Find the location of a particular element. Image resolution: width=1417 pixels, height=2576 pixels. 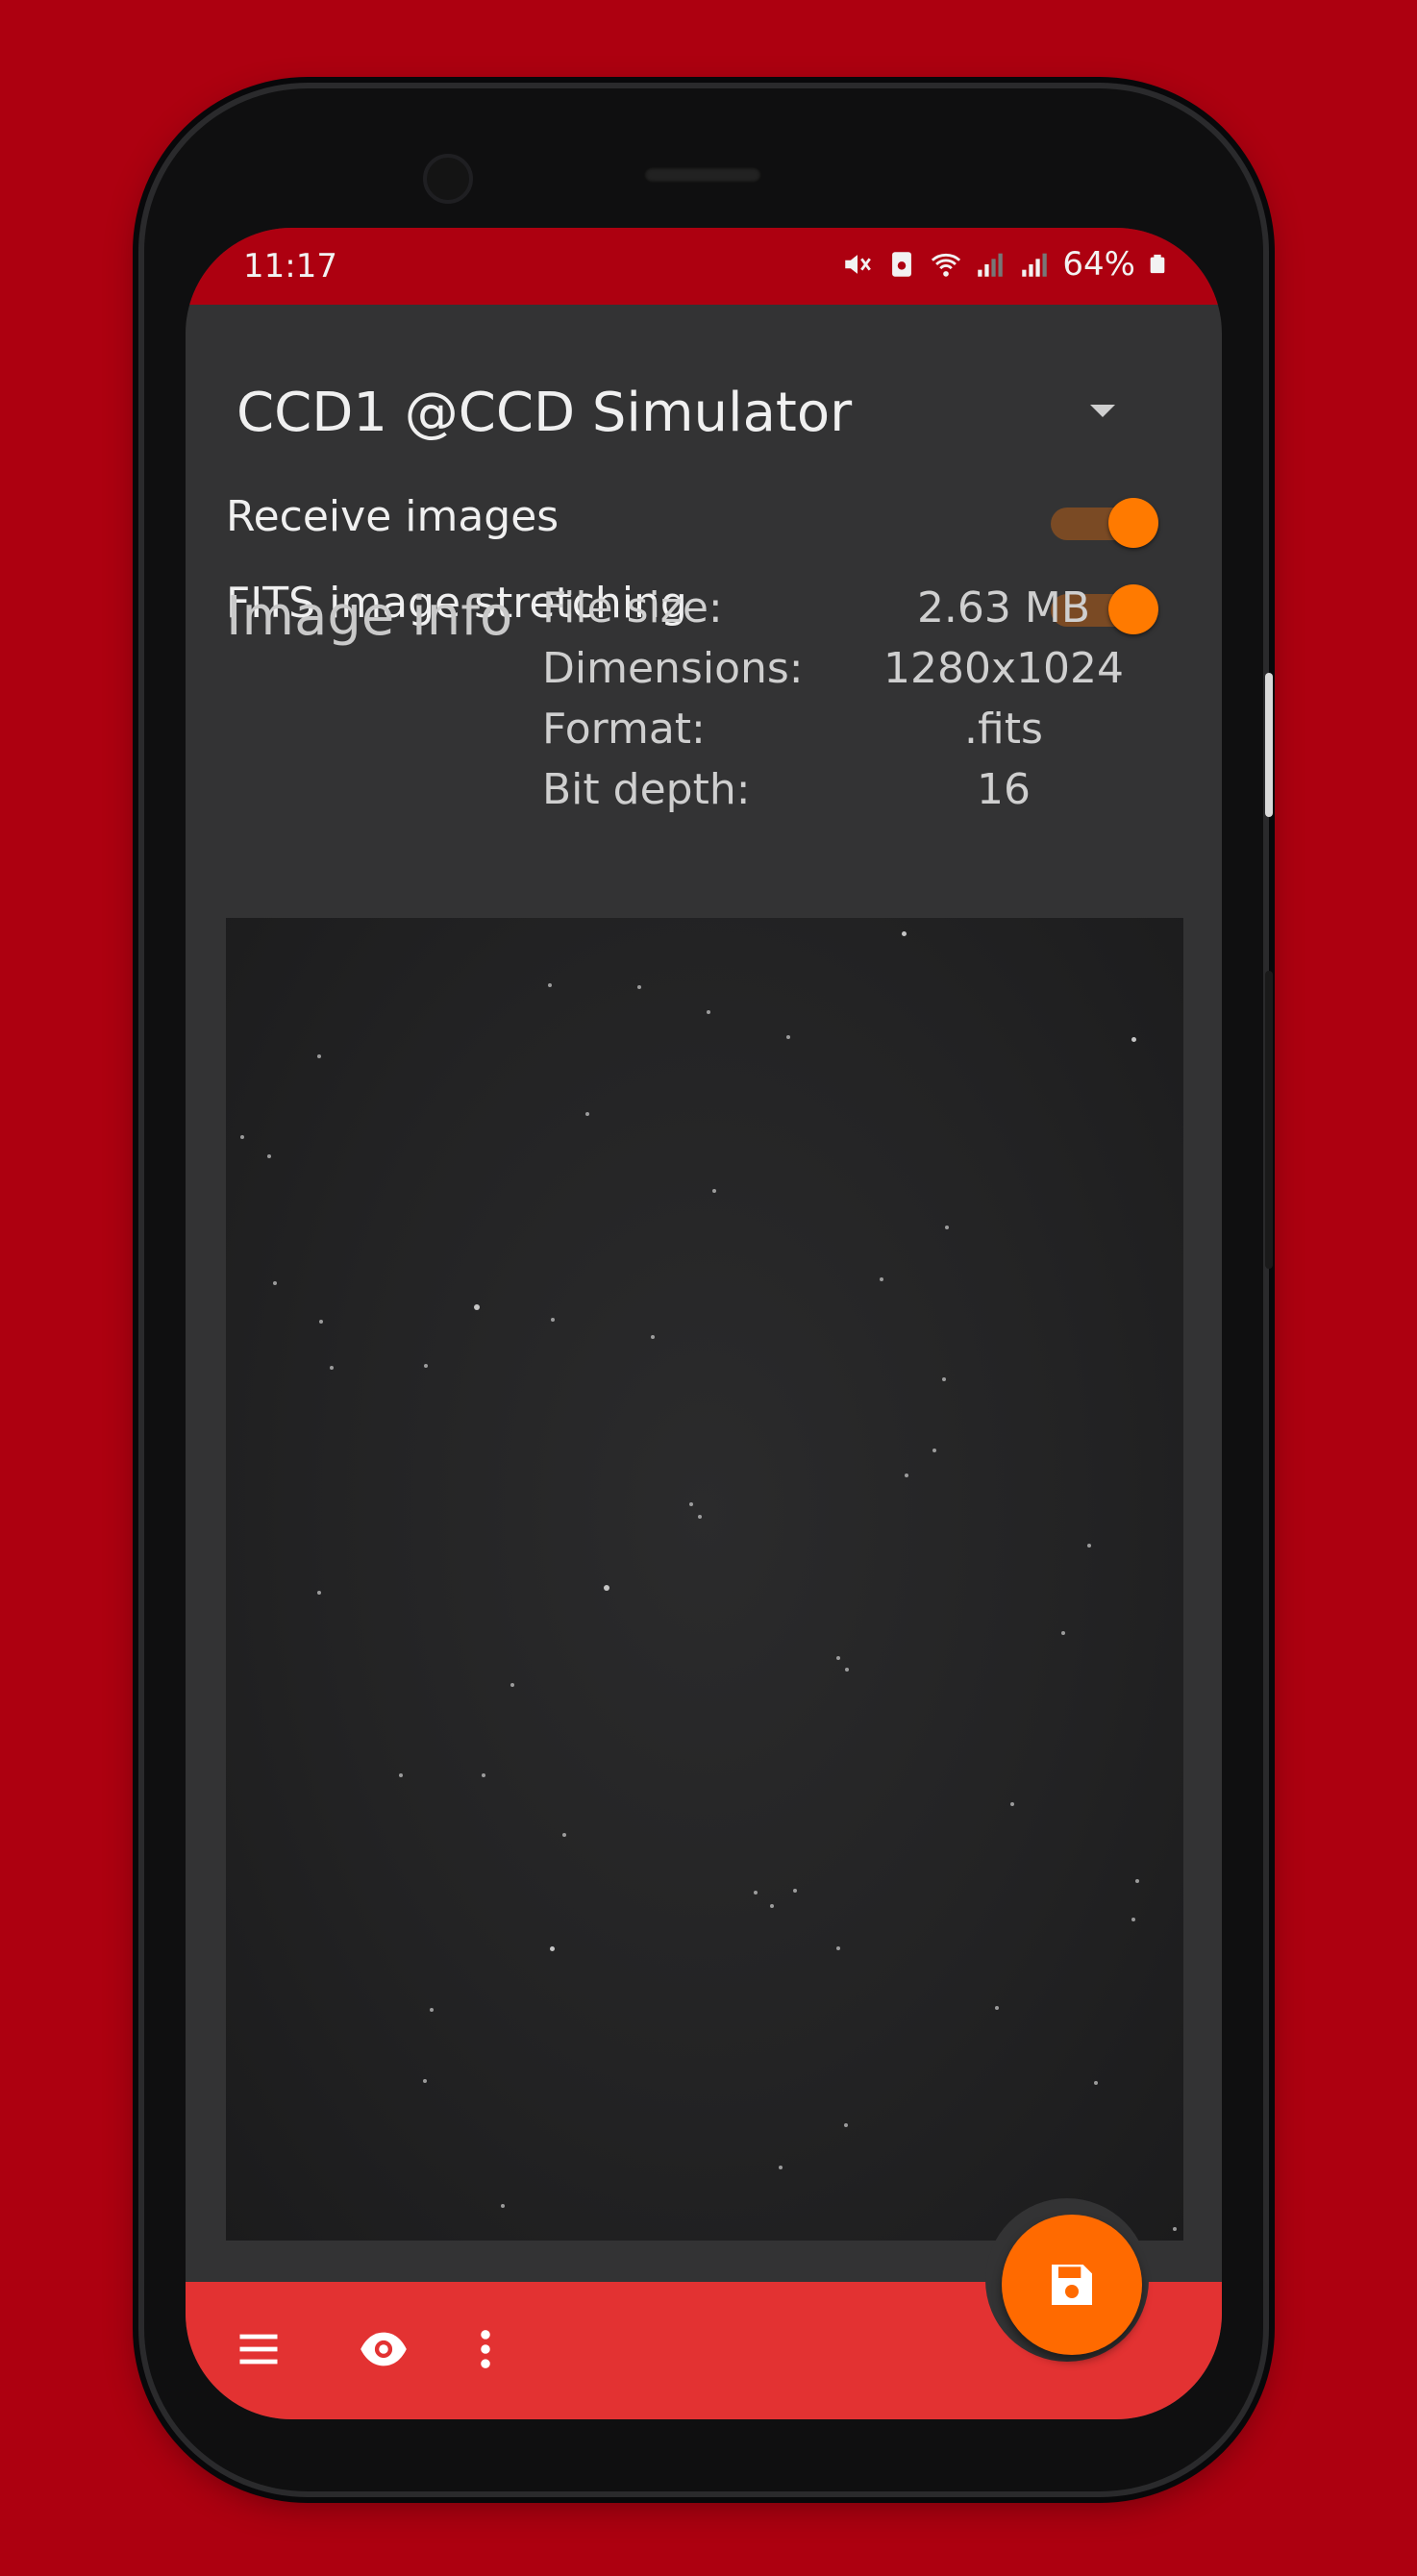

mute-icon is located at coordinates (858, 264).